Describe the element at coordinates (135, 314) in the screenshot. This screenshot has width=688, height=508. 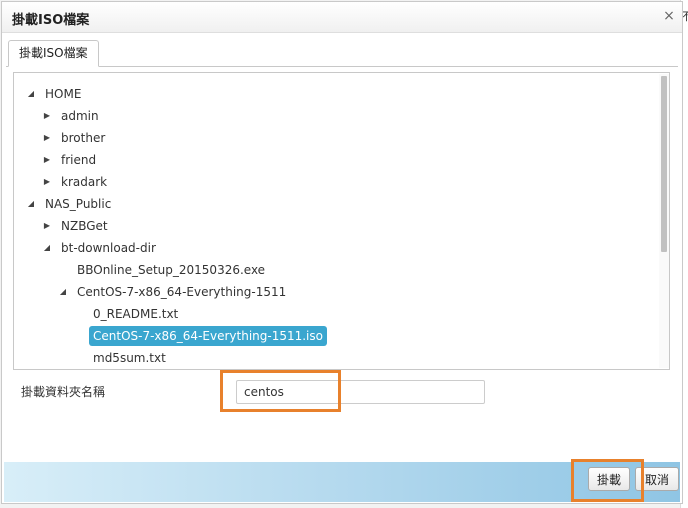
I see `tree-node-label: 0_README.txt` at that location.